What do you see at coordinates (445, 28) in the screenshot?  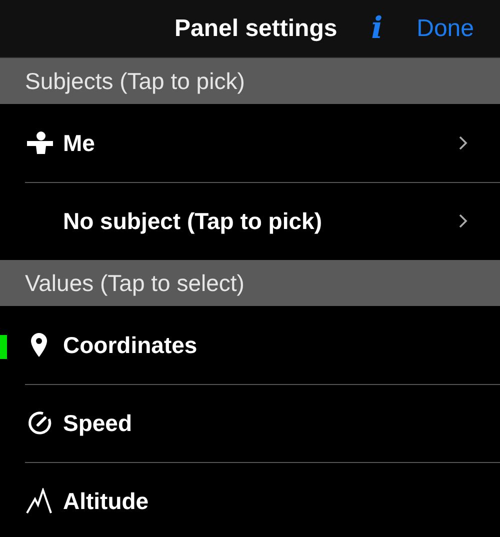 I see `done-button: Done` at bounding box center [445, 28].